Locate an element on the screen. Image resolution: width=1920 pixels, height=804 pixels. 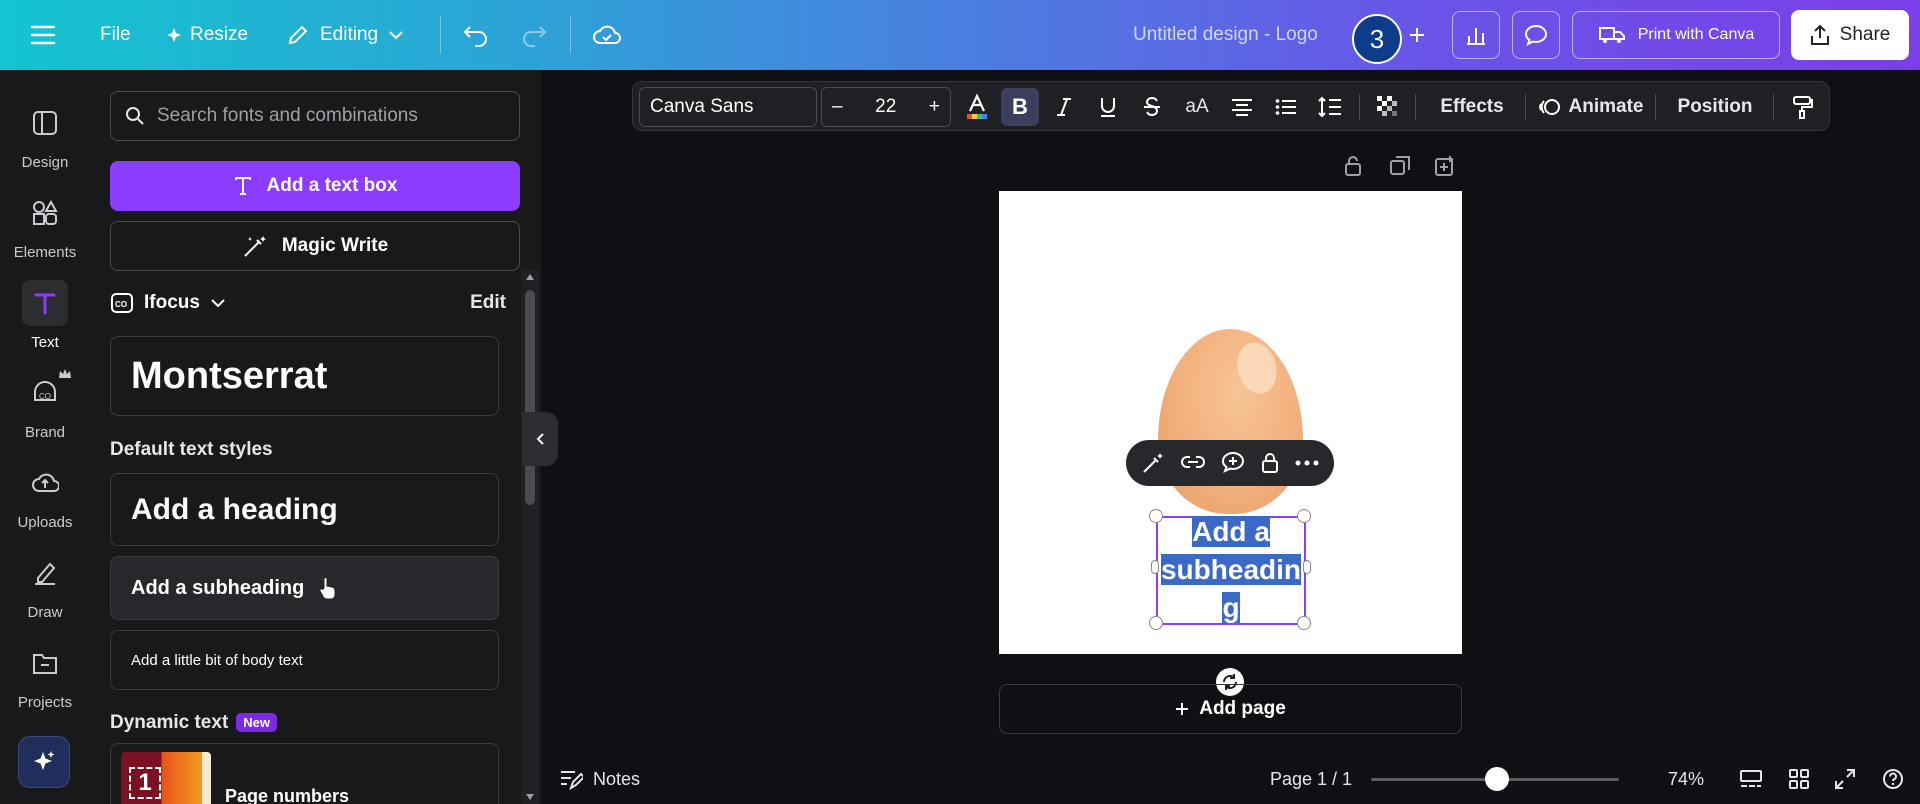
letter-case-button: aA is located at coordinates (1197, 107).